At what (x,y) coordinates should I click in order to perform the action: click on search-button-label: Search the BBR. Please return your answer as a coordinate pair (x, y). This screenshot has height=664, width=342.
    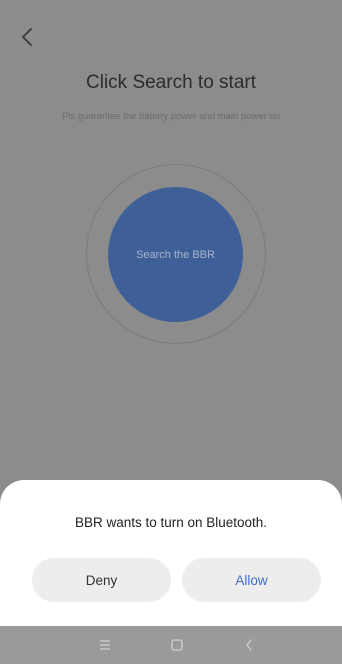
    Looking at the image, I should click on (175, 254).